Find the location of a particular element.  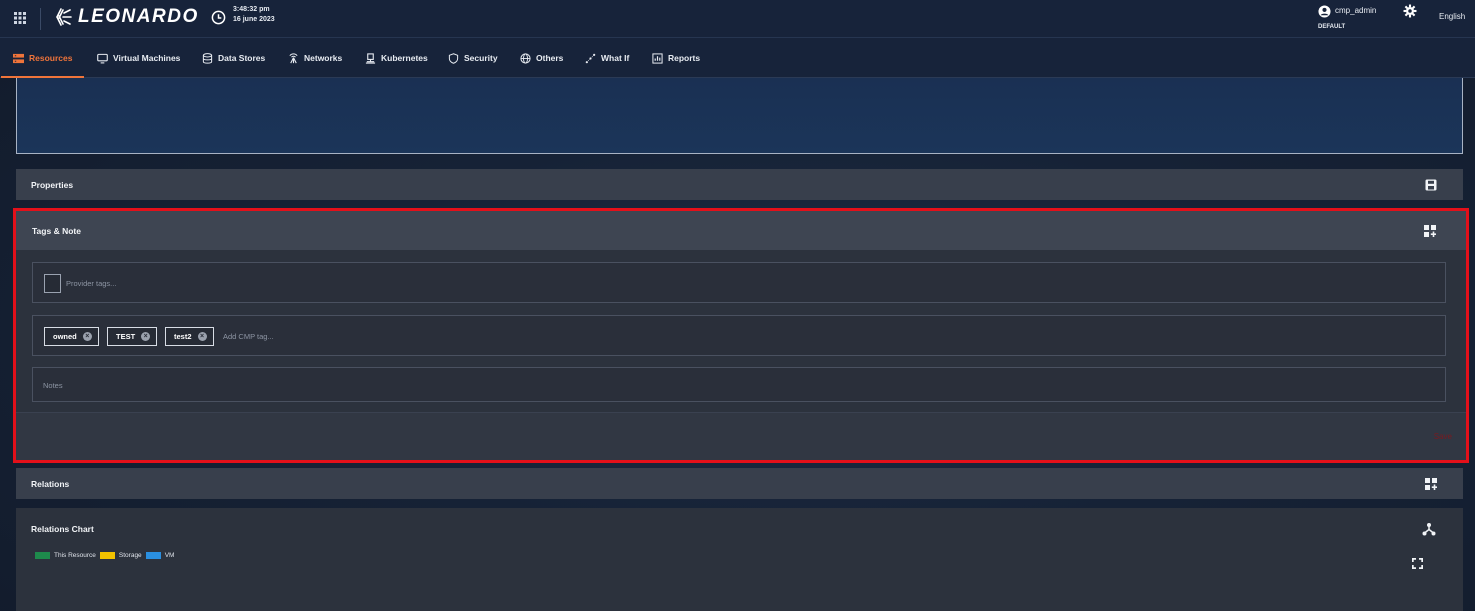

nav-item-what-if: What If is located at coordinates (607, 58).